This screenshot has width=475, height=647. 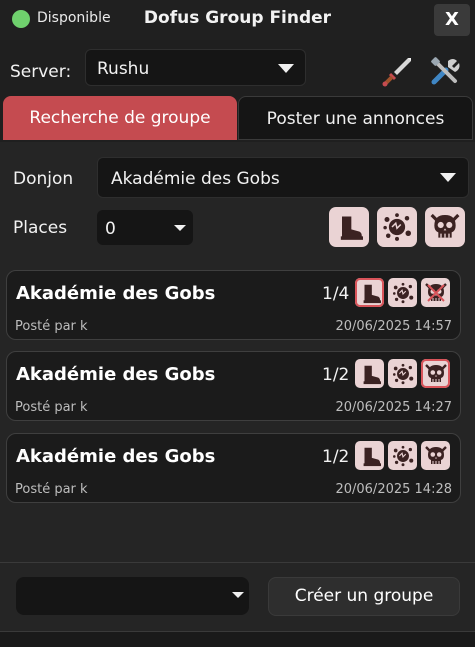 I want to click on dungeon-label: Donjon, so click(x=43, y=179).